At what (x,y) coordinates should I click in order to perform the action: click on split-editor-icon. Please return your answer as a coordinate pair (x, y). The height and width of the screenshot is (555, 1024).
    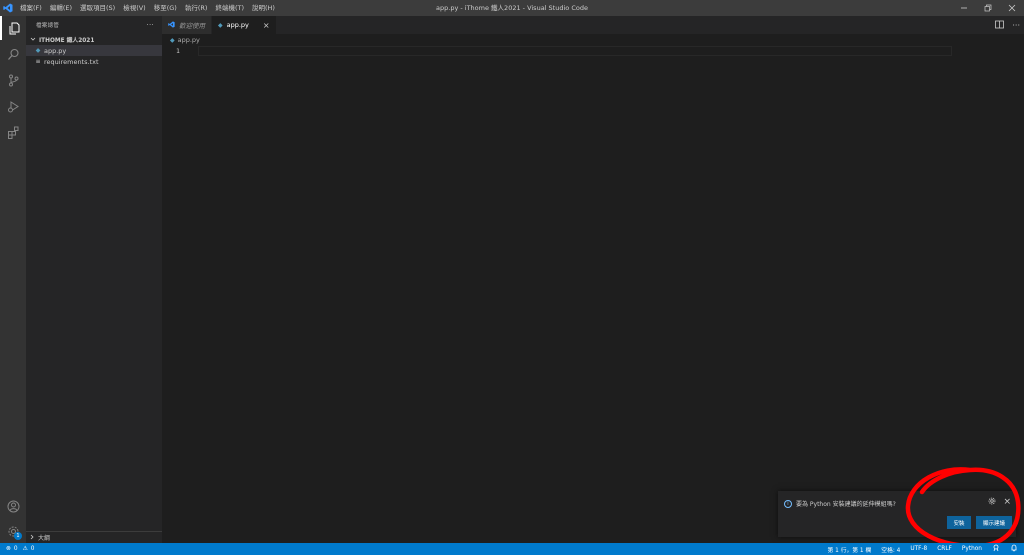
    Looking at the image, I should click on (1000, 25).